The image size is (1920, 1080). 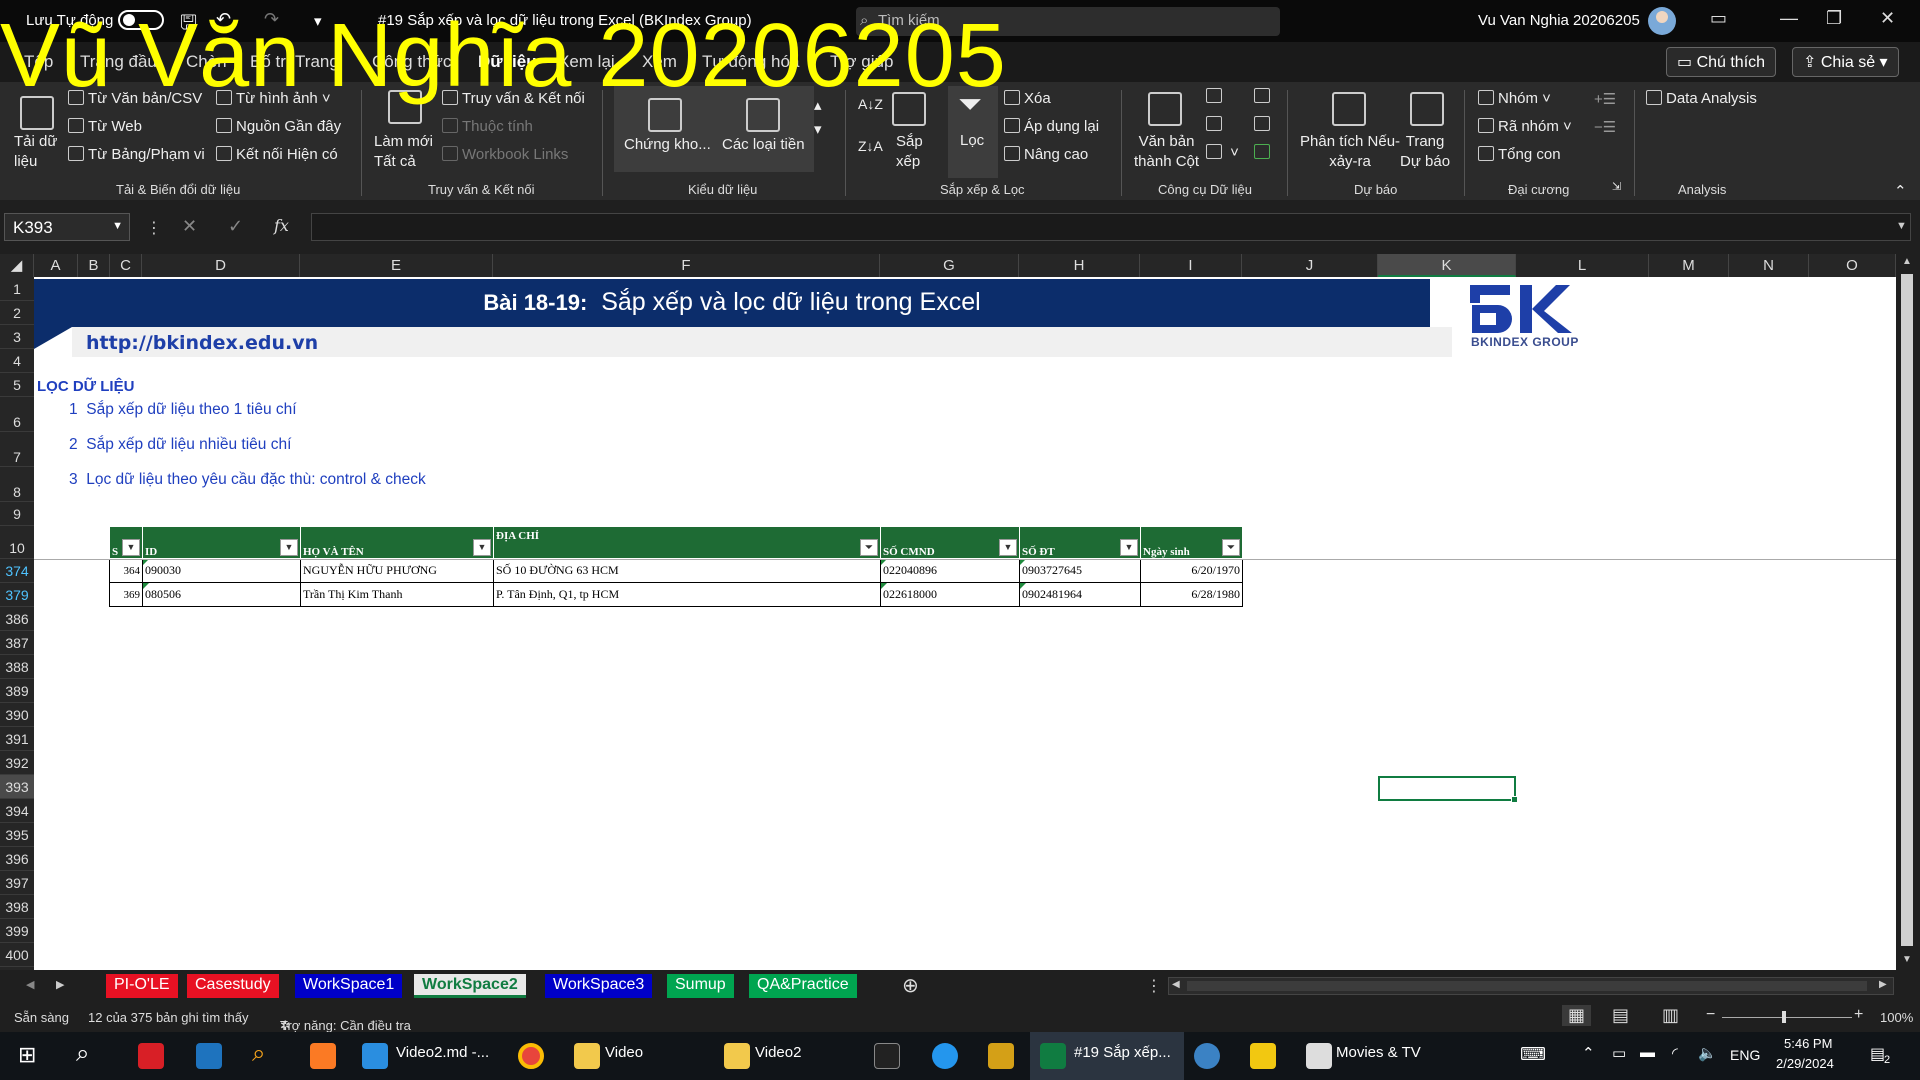 What do you see at coordinates (700, 986) in the screenshot?
I see `sheet-tab: Sumup` at bounding box center [700, 986].